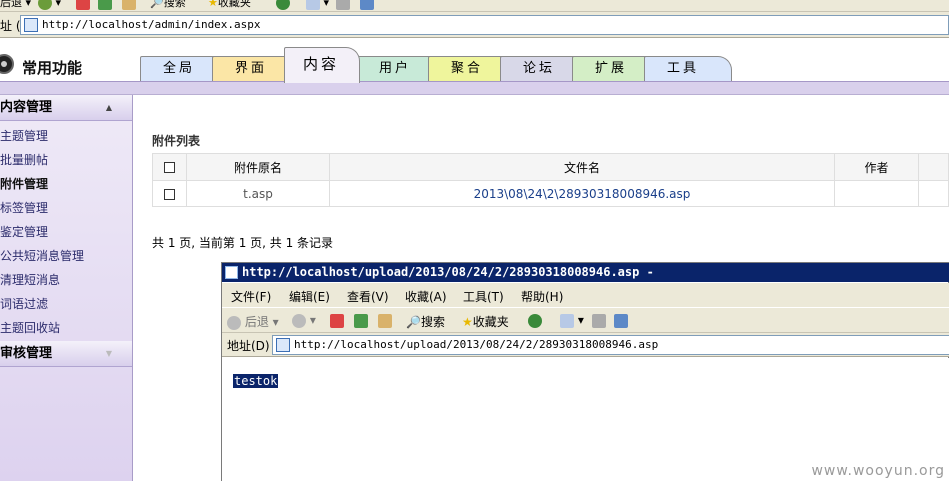 The width and height of the screenshot is (949, 481). What do you see at coordinates (582, 193) in the screenshot?
I see `file-name-link: 2013\08\24\2\28930318008946.asp` at bounding box center [582, 193].